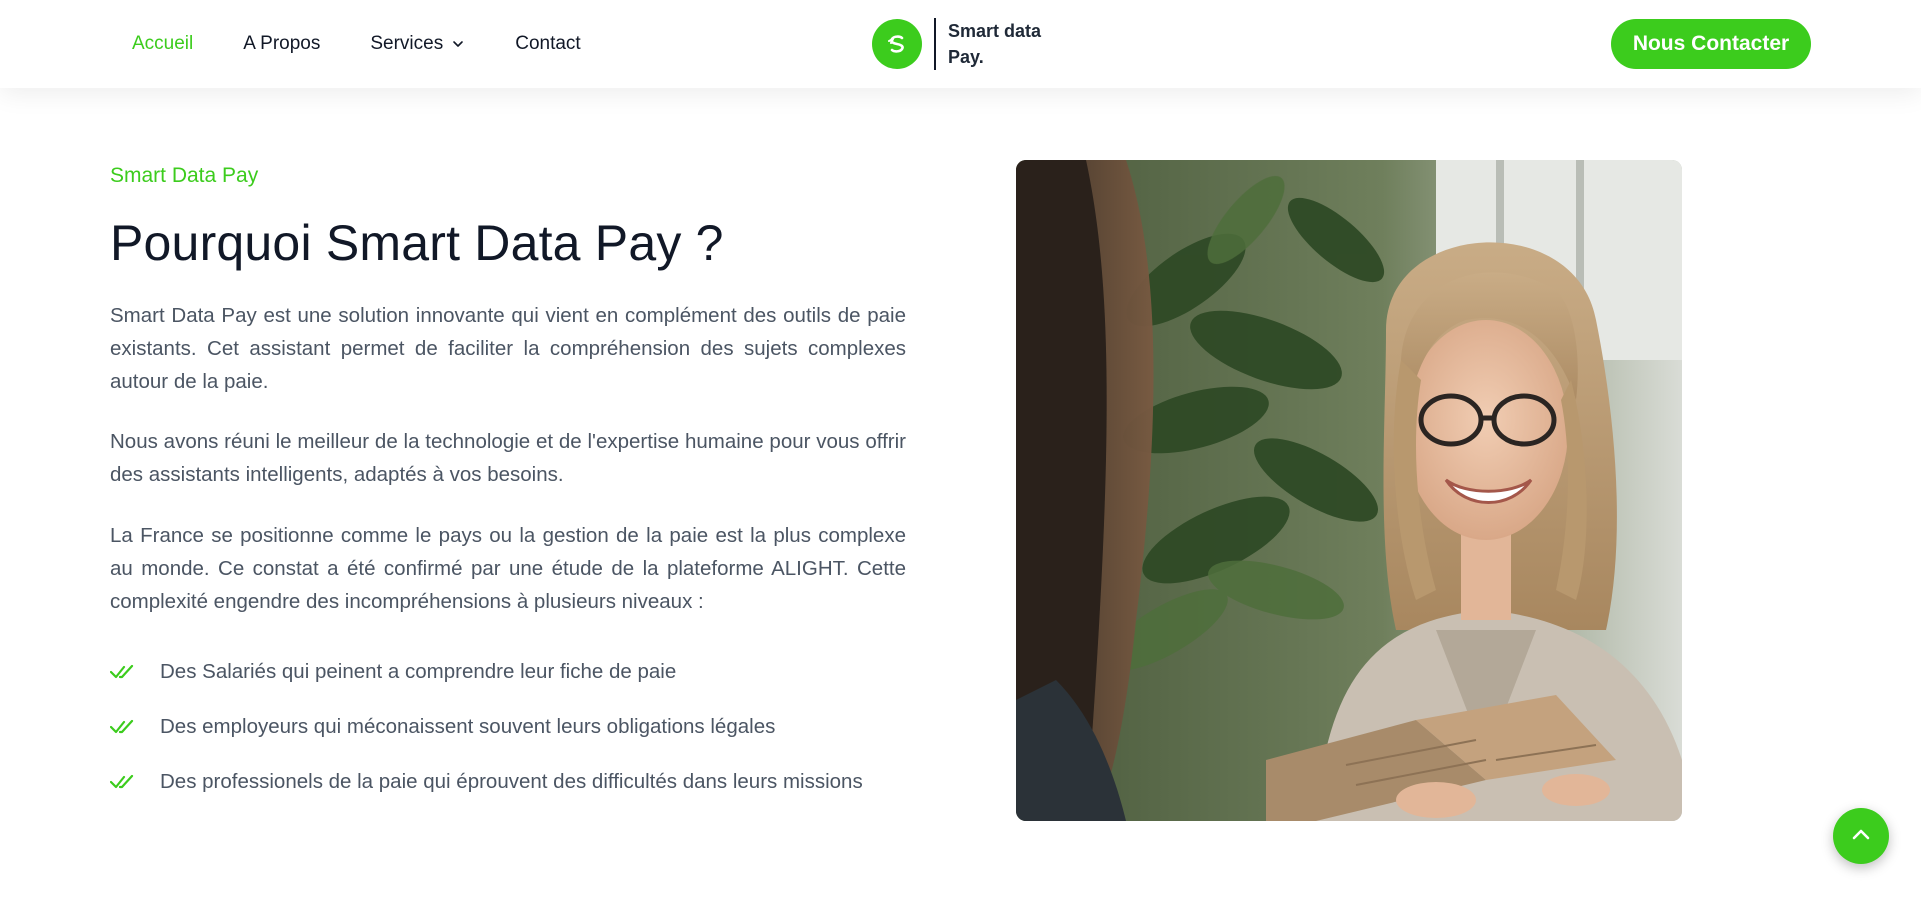 Image resolution: width=1921 pixels, height=912 pixels. Describe the element at coordinates (281, 44) in the screenshot. I see `nav-item-a-propos: A Propos` at that location.